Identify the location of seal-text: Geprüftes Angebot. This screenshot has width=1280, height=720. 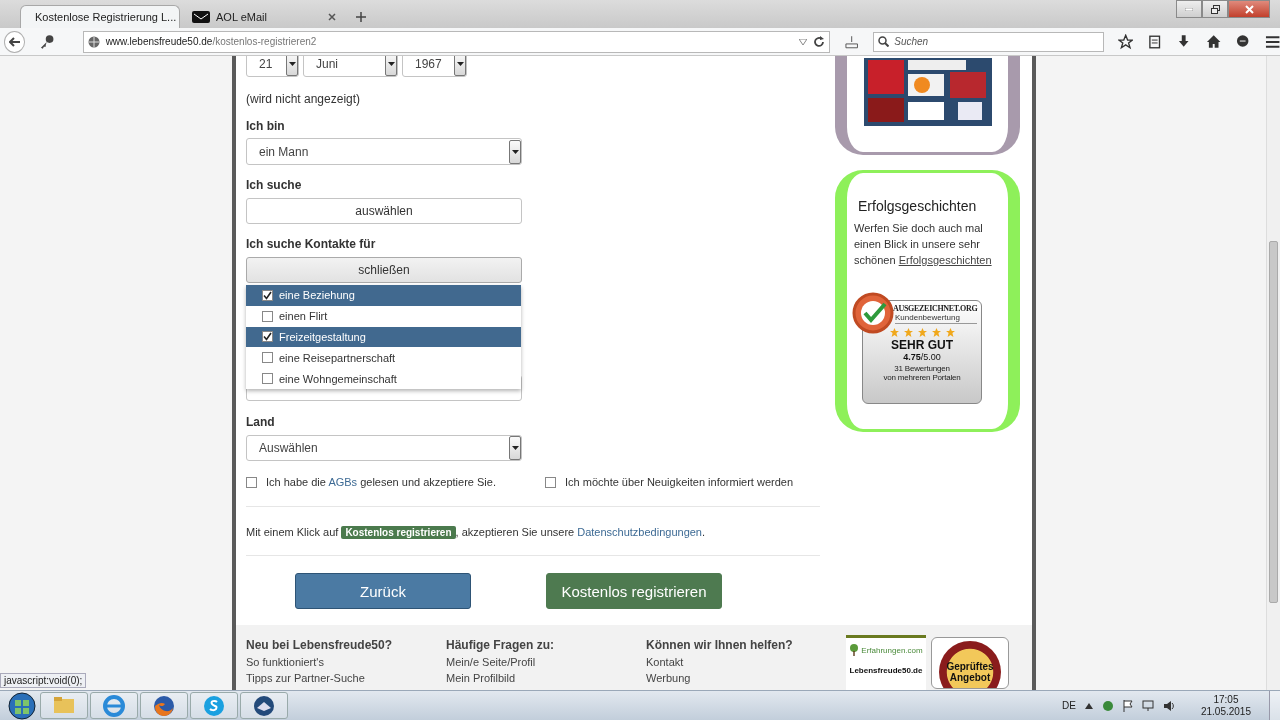
(970, 664).